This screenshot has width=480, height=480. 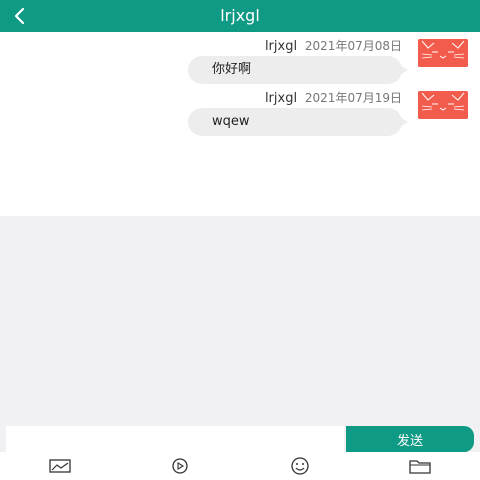 What do you see at coordinates (175, 439) in the screenshot?
I see `message-input` at bounding box center [175, 439].